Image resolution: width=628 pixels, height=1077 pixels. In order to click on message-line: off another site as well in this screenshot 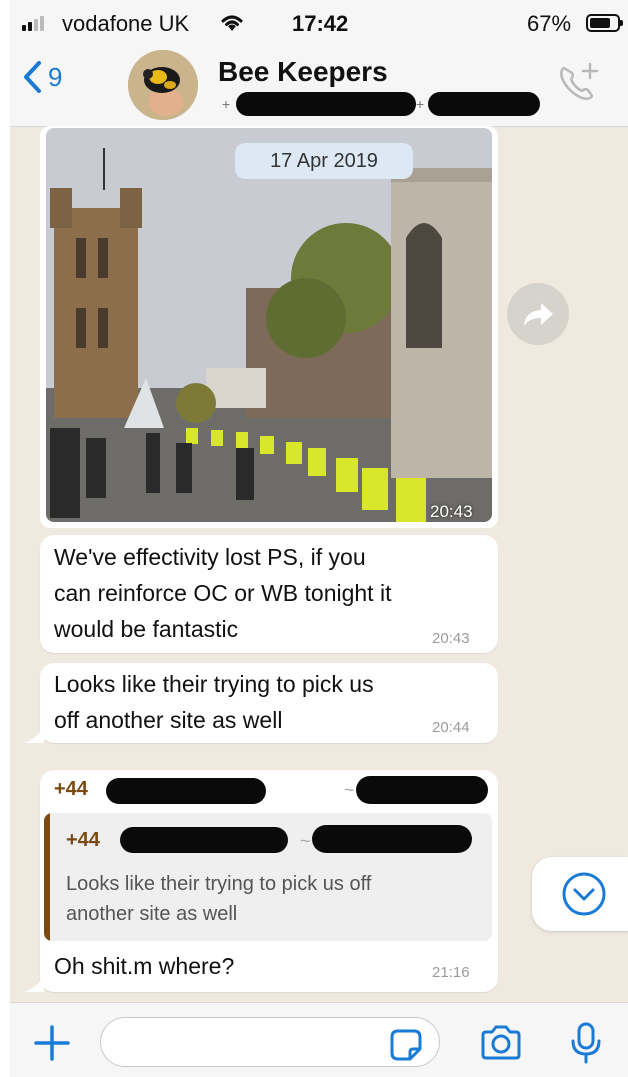, I will do `click(168, 720)`.